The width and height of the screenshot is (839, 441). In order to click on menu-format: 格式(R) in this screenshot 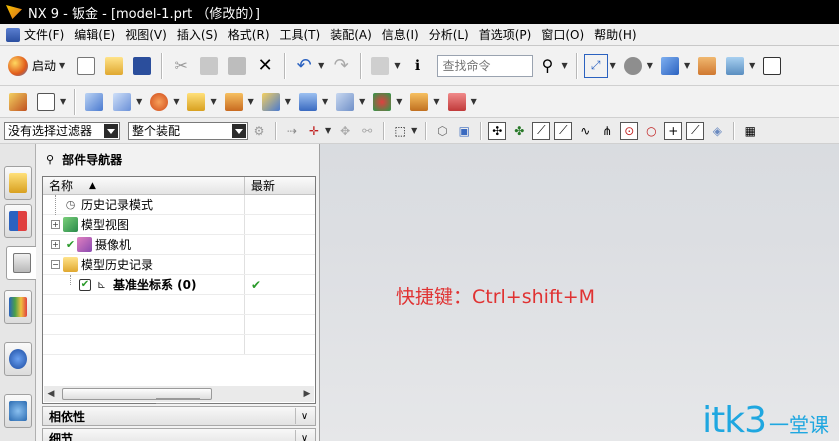, I will do `click(254, 34)`.